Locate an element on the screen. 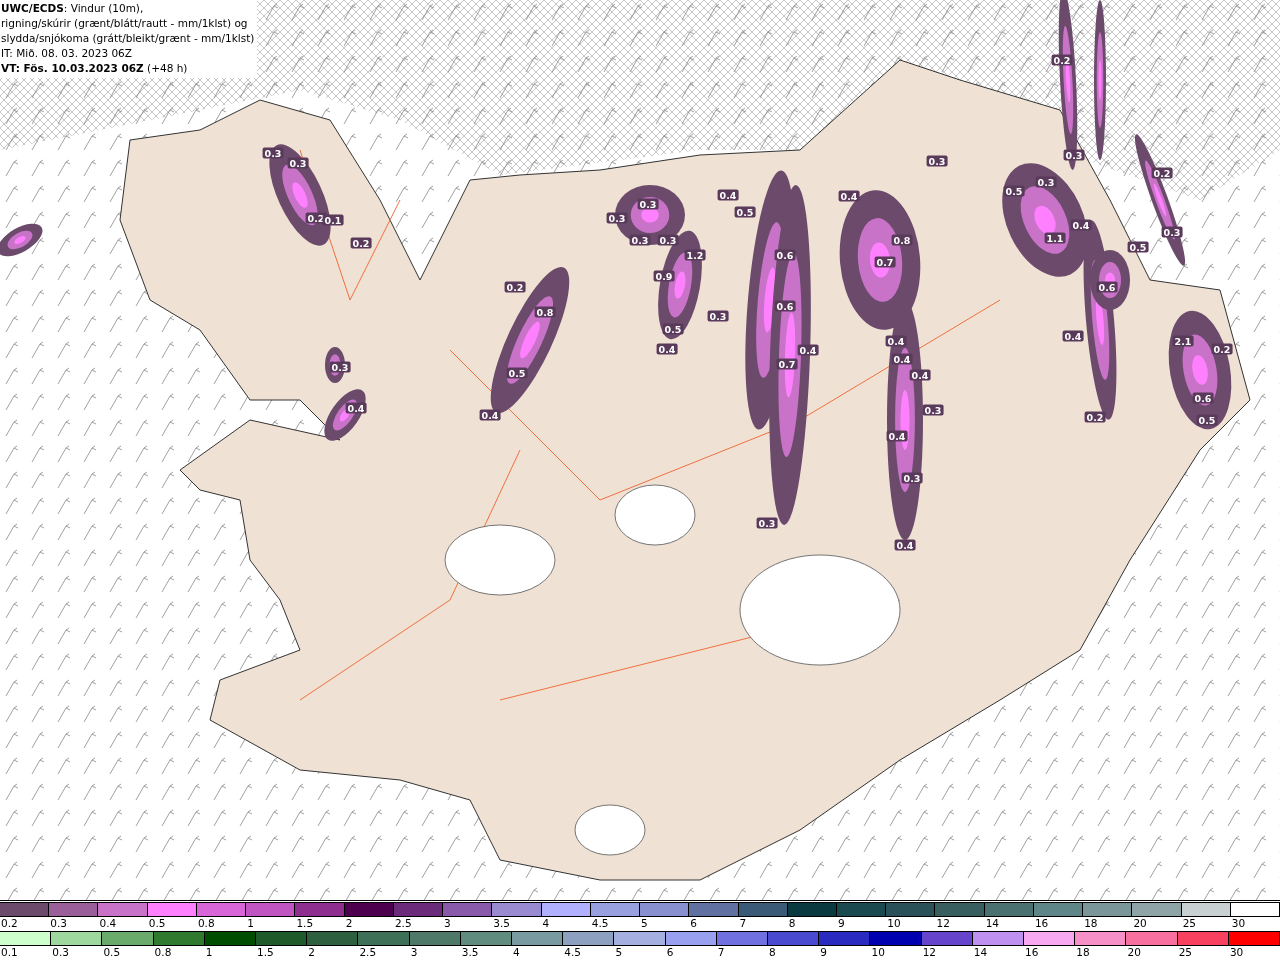 The width and height of the screenshot is (1280, 960). precipitation-value-label: 1.1 is located at coordinates (1055, 238).